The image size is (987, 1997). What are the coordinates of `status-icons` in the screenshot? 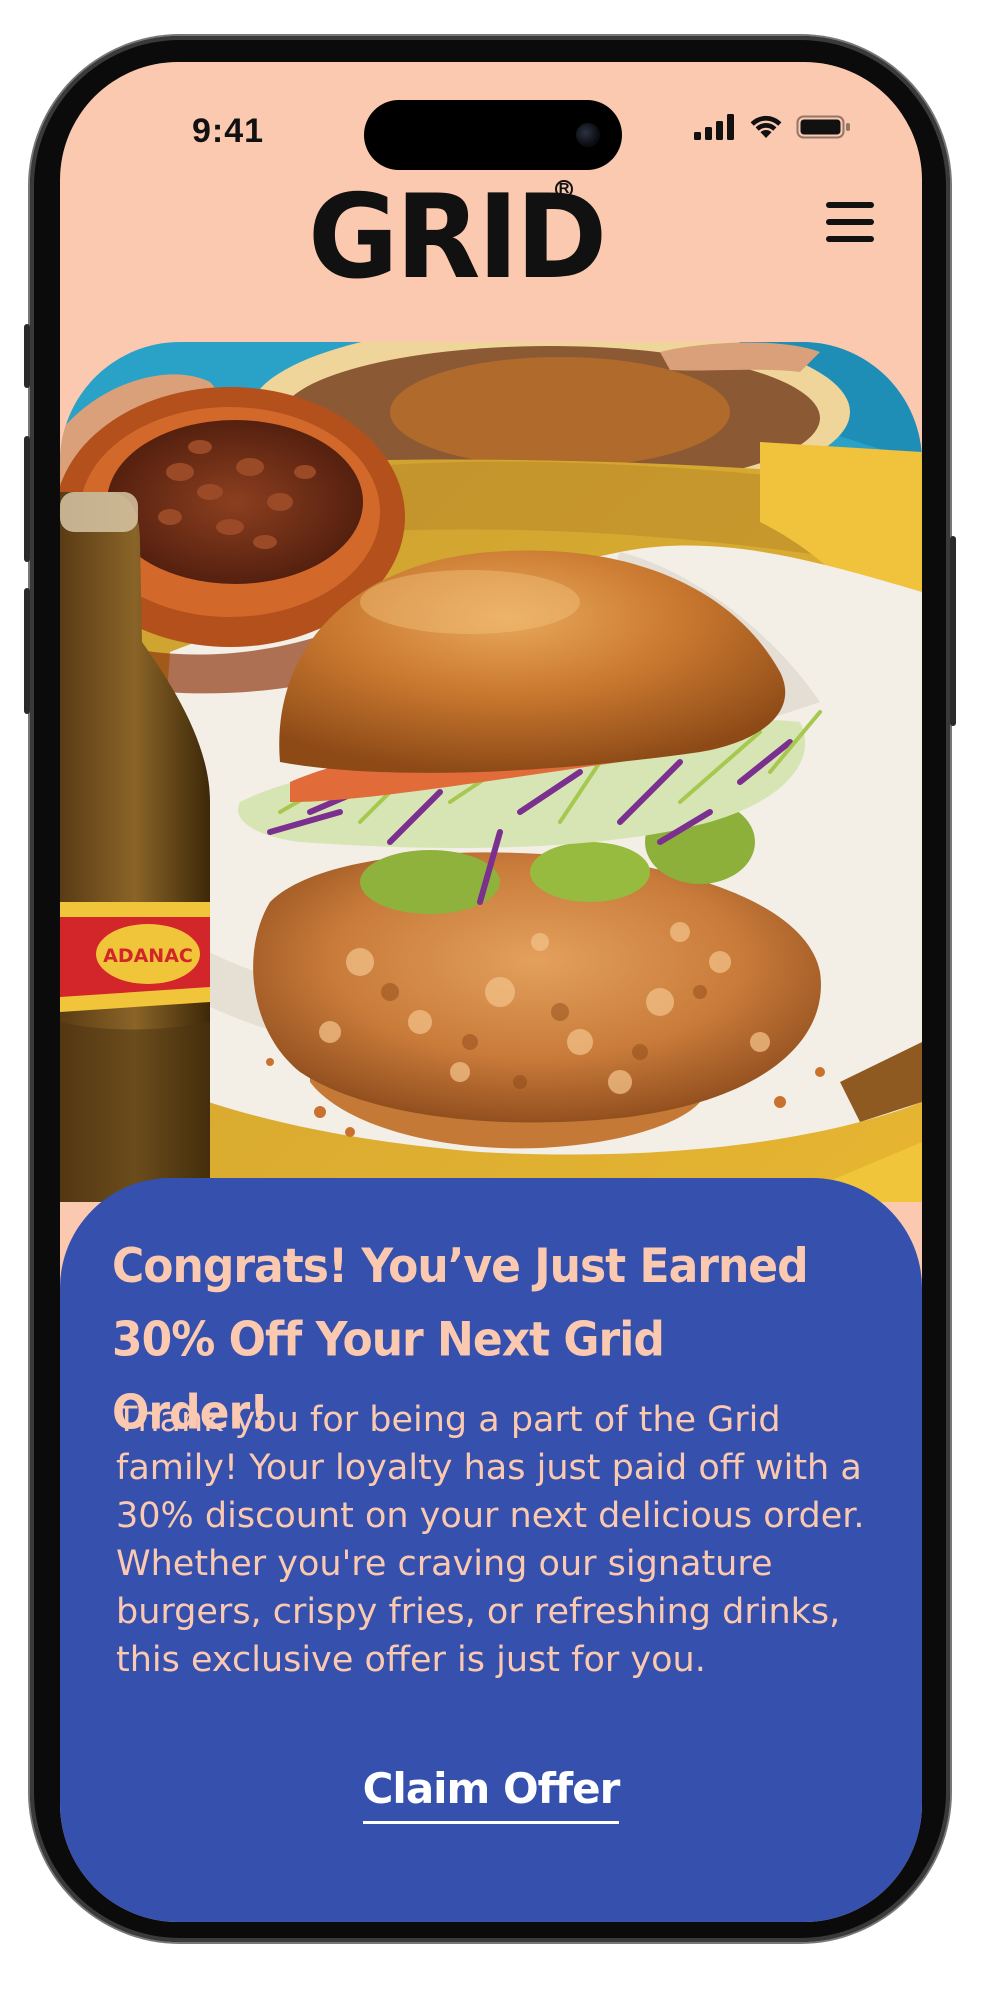 It's located at (773, 127).